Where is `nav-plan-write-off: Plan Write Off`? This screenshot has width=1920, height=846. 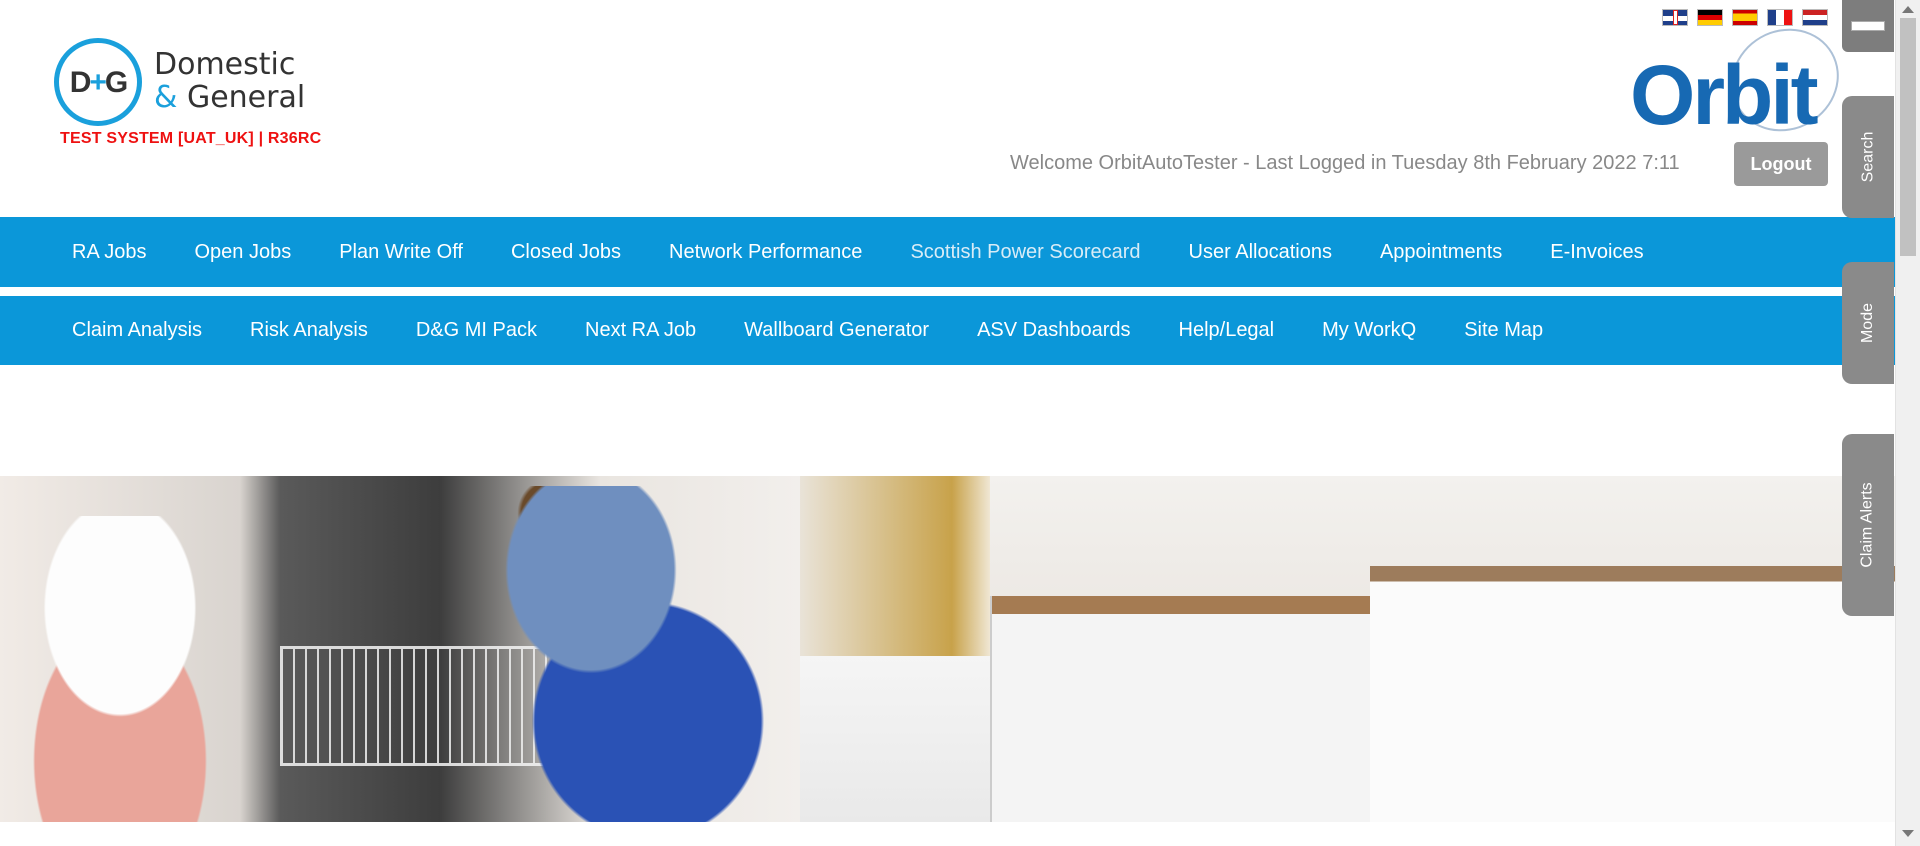
nav-plan-write-off: Plan Write Off is located at coordinates (401, 252).